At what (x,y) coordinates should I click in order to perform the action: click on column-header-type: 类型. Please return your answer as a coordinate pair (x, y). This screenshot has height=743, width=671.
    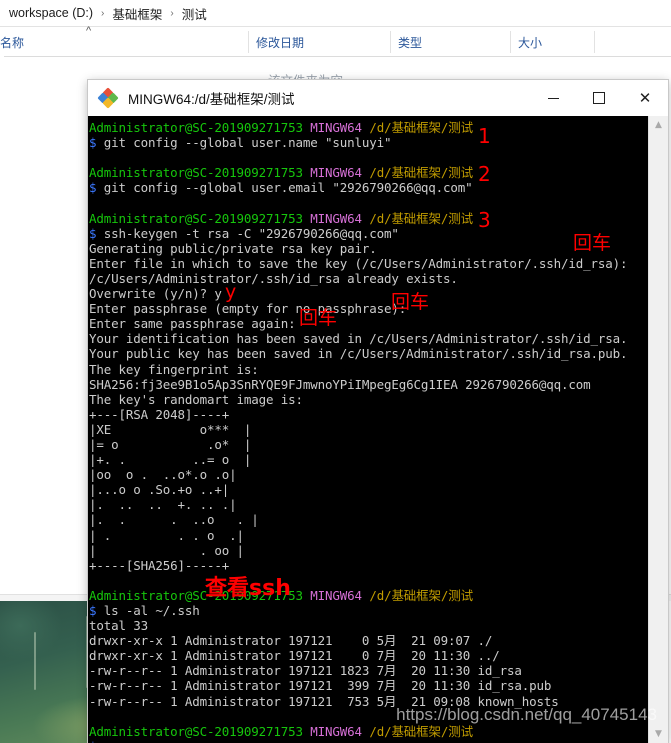
    Looking at the image, I should click on (410, 42).